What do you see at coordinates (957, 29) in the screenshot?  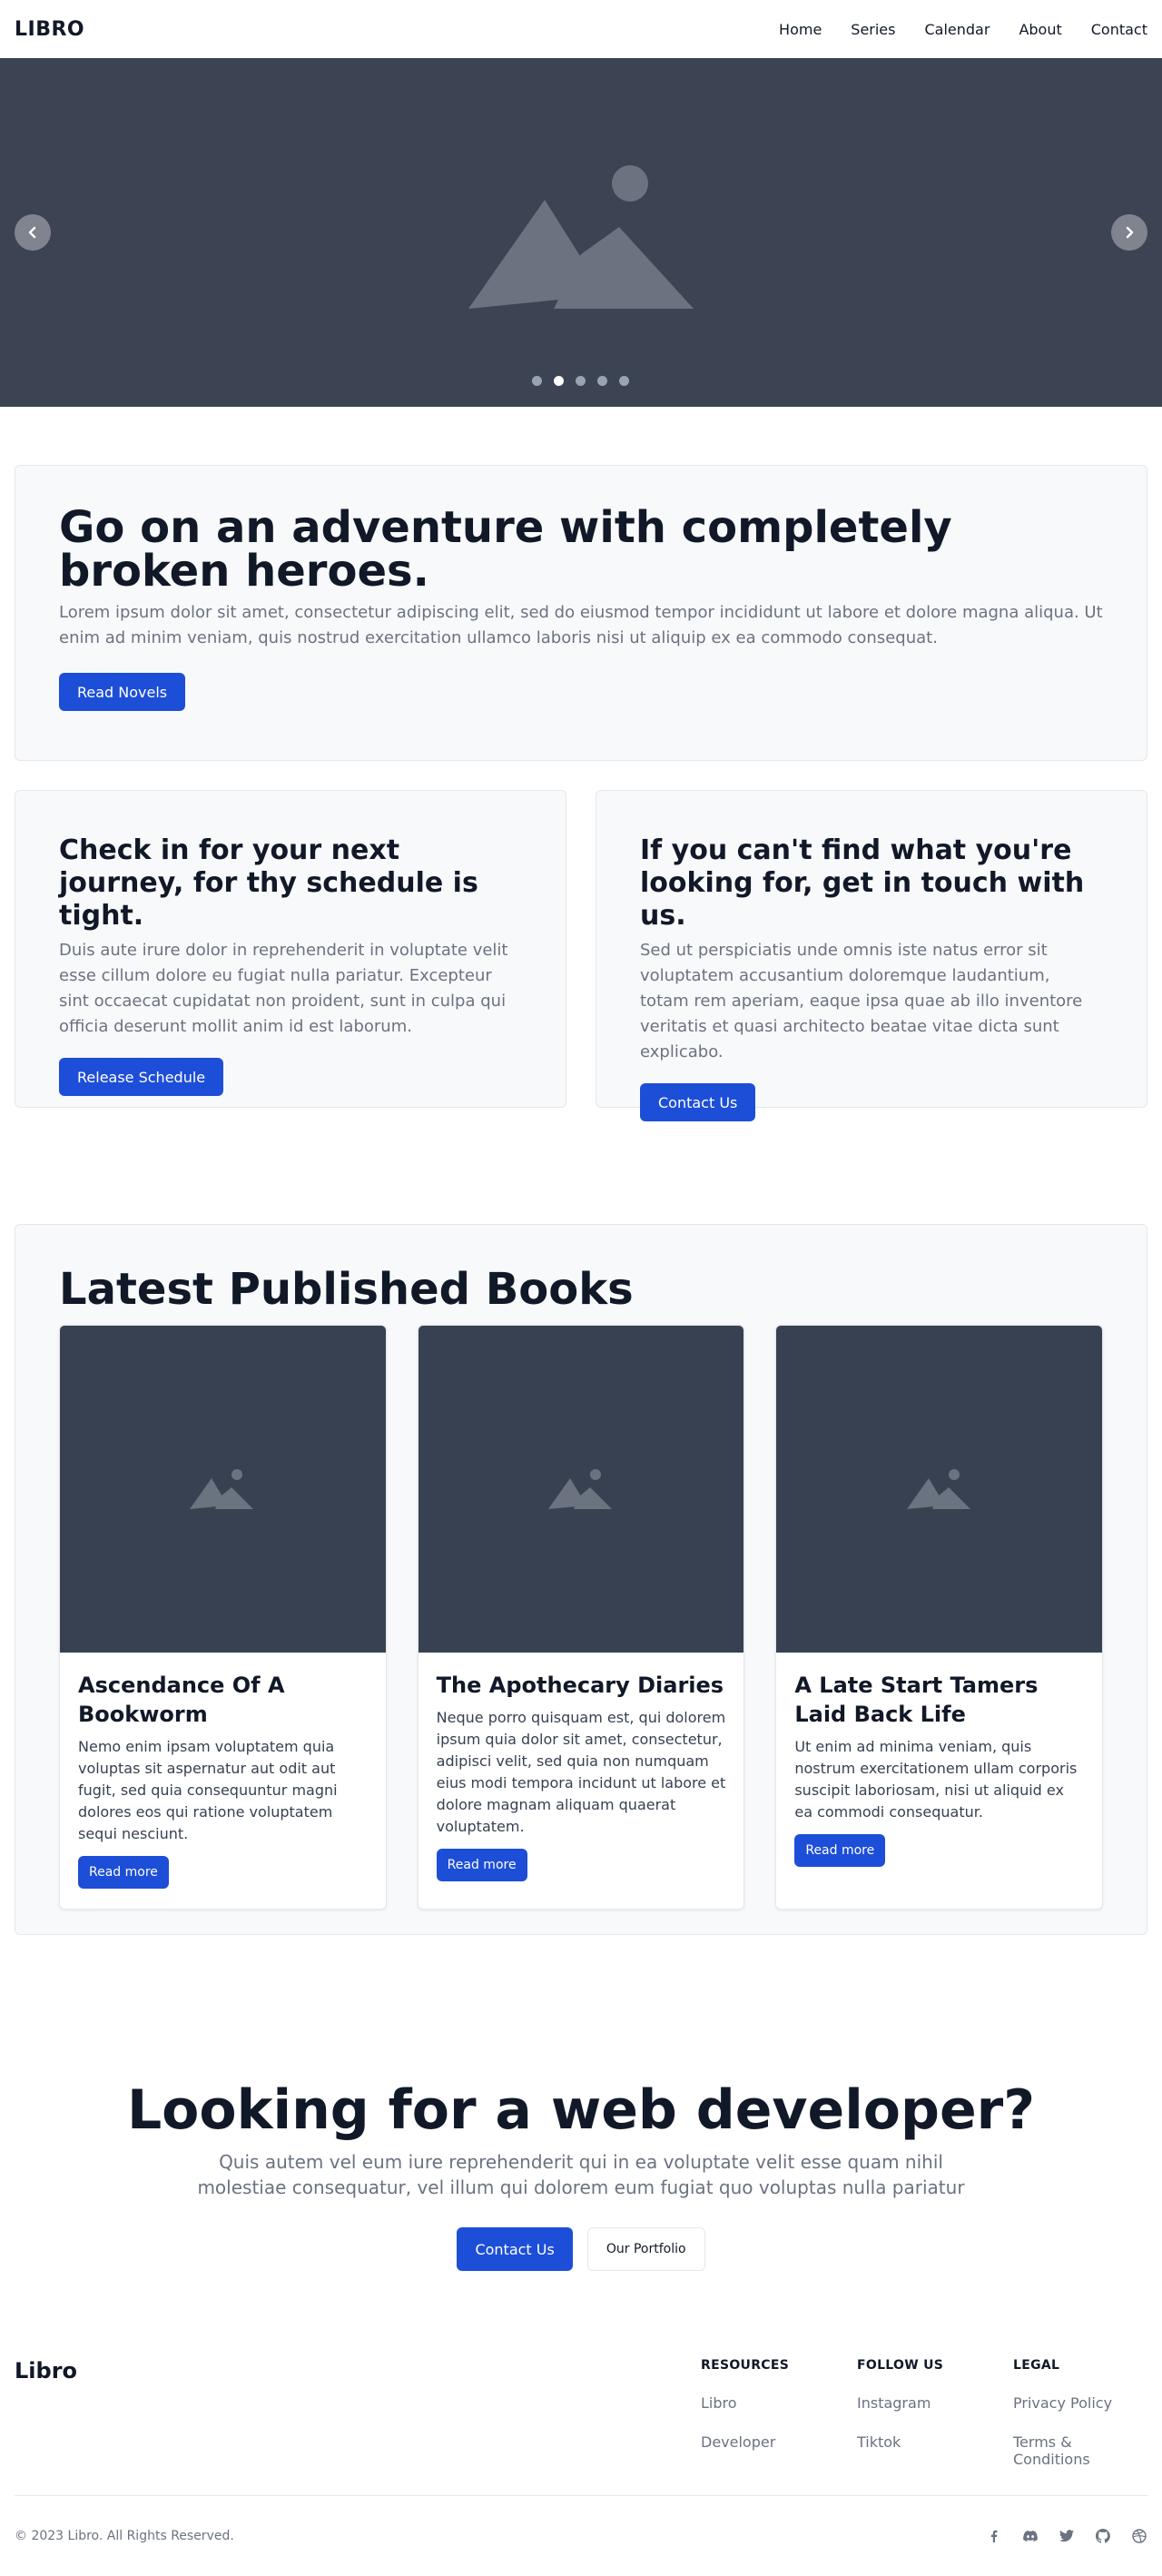 I see `nav-link-calendar: Calendar` at bounding box center [957, 29].